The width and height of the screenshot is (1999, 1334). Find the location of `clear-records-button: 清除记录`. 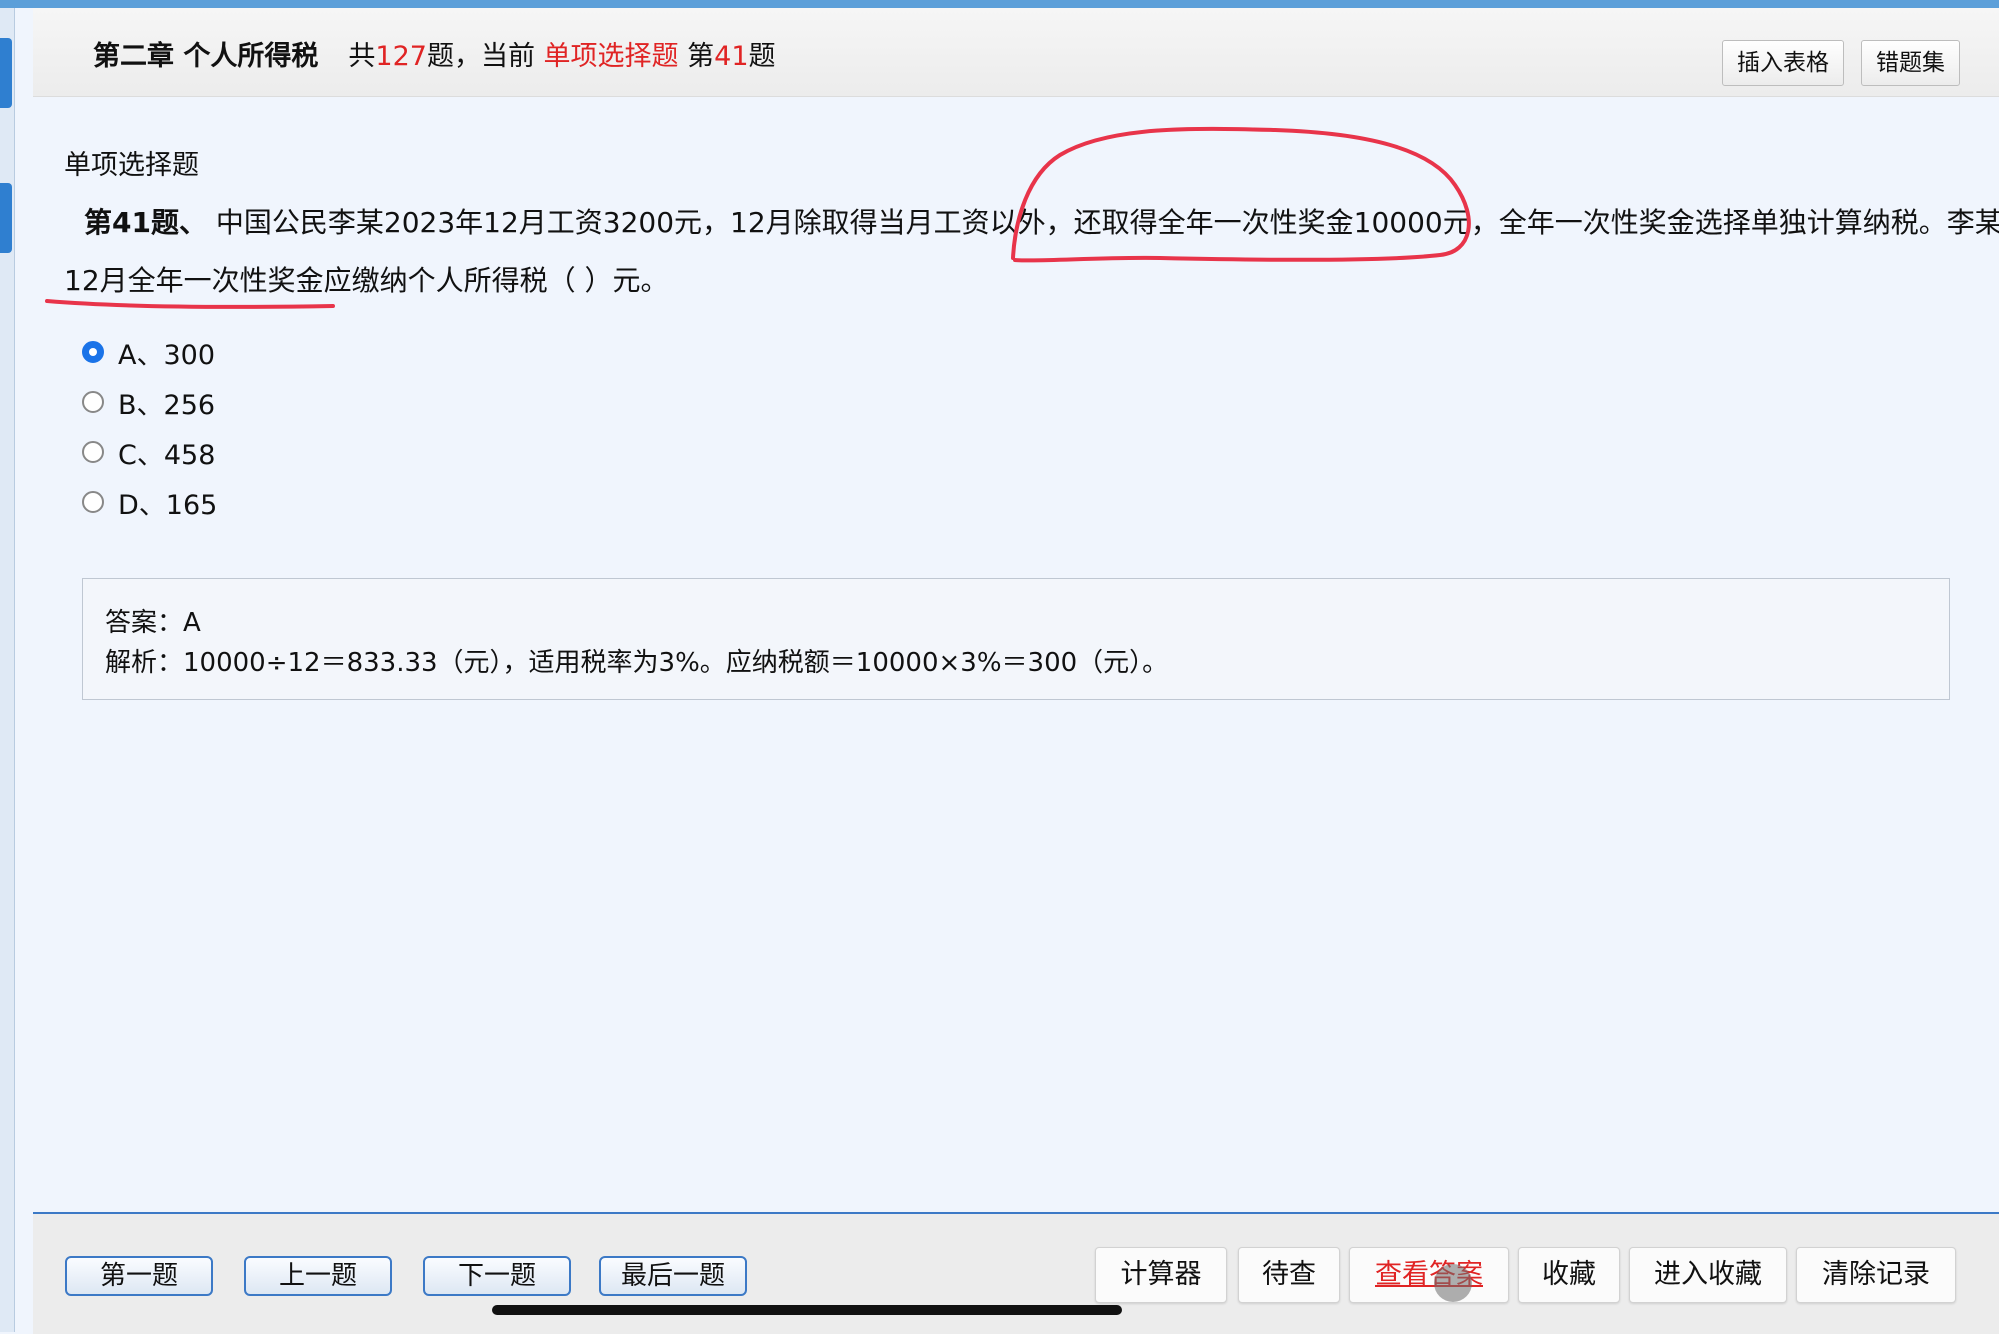

clear-records-button: 清除记录 is located at coordinates (1876, 1275).